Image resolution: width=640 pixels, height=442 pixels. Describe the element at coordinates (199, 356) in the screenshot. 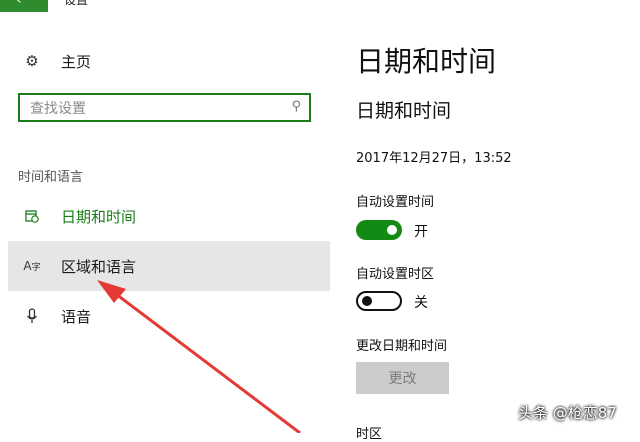

I see `annotation-arrow` at that location.